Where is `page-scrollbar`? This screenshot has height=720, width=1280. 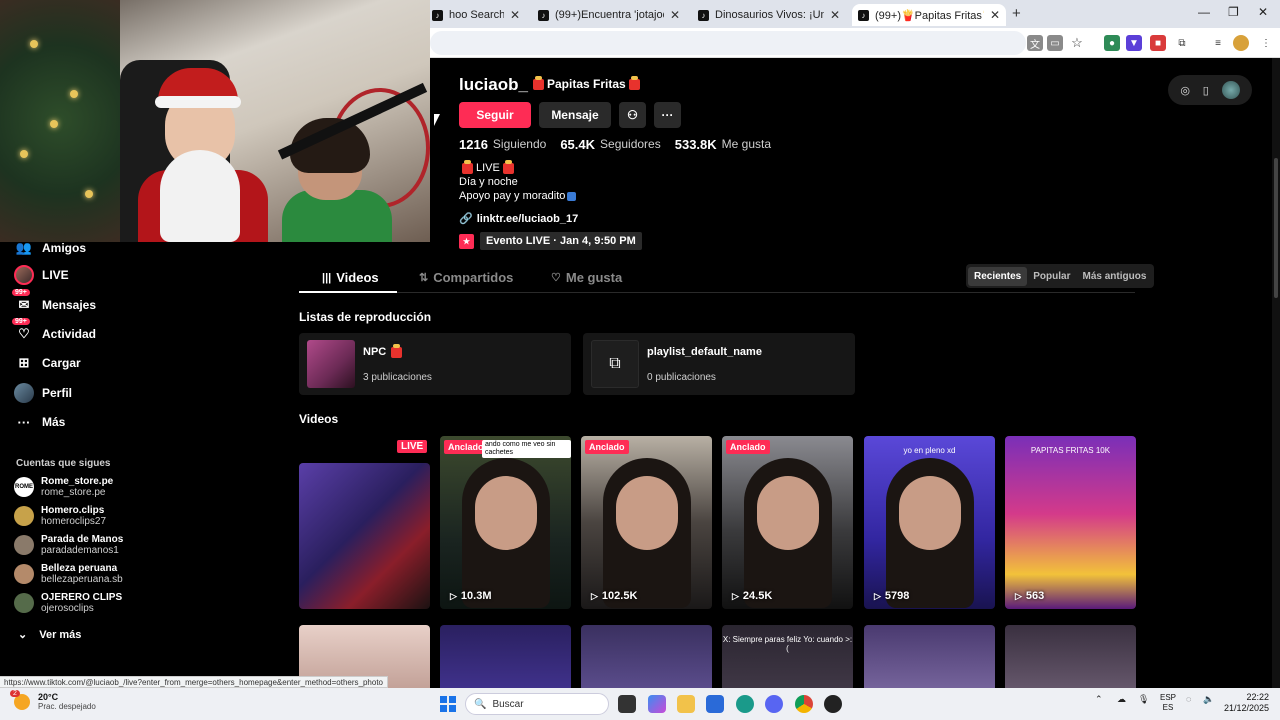
page-scrollbar is located at coordinates (1276, 373).